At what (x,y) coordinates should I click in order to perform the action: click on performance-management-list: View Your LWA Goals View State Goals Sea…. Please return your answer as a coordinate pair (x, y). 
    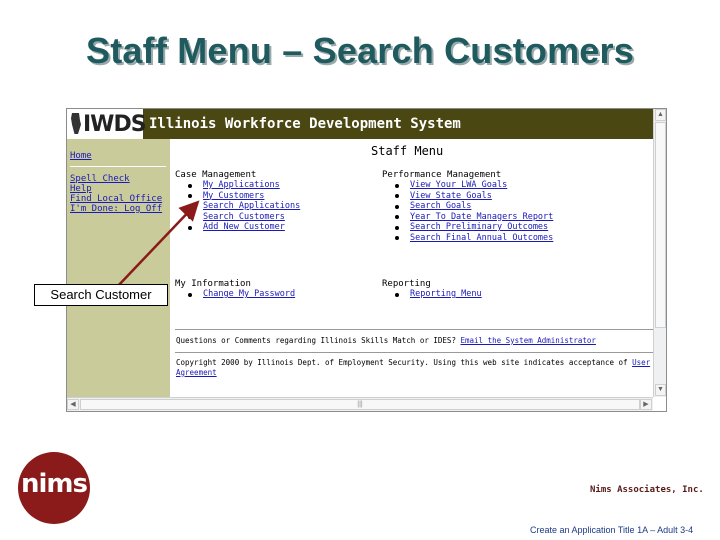
    Looking at the image, I should click on (467, 211).